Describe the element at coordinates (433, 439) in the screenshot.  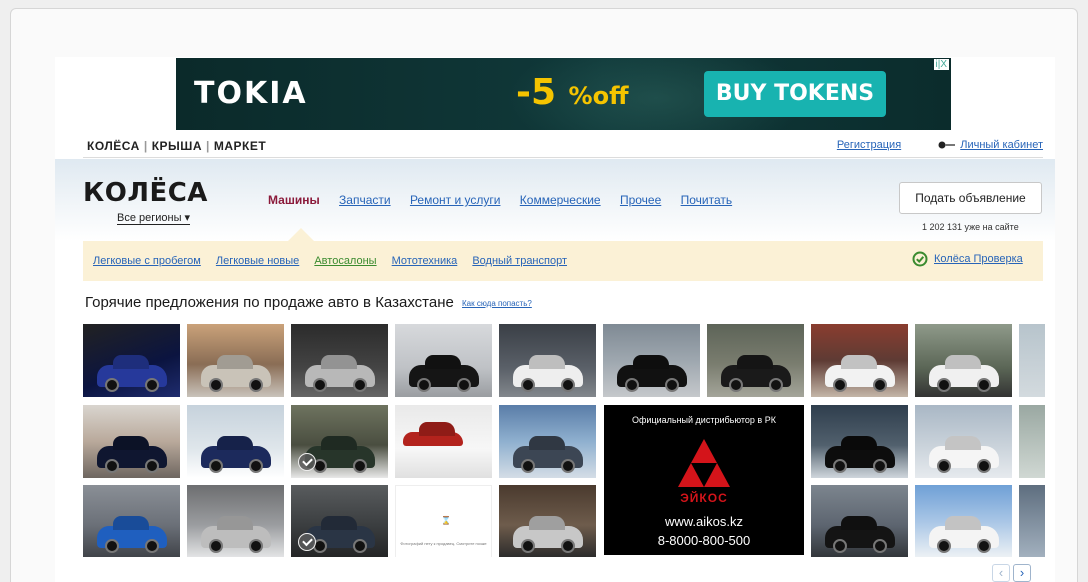
I see `car-image` at that location.